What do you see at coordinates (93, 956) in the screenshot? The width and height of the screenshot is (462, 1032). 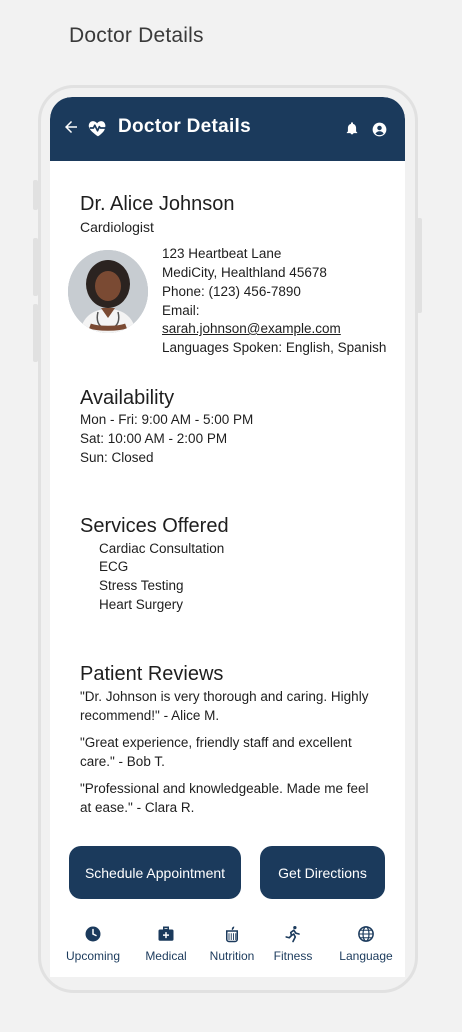 I see `nav-label: Upcoming` at bounding box center [93, 956].